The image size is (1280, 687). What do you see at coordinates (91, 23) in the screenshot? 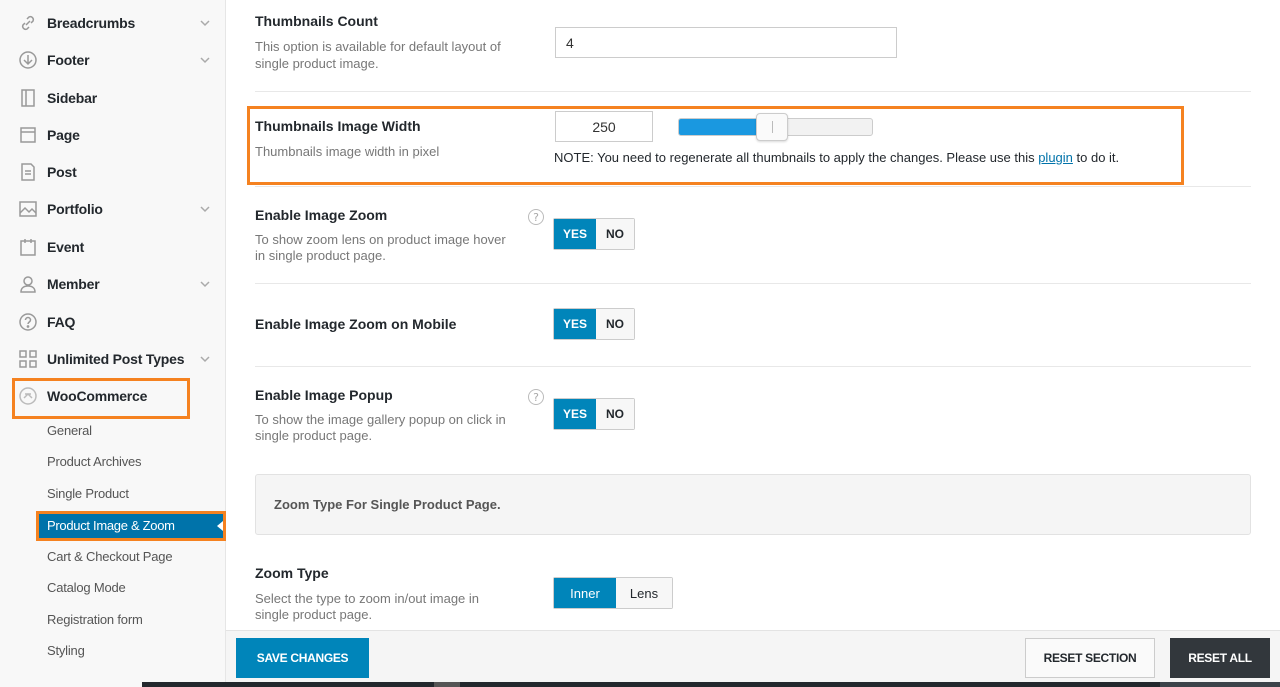
I see `sidebar-item-label: Breadcrumbs` at bounding box center [91, 23].